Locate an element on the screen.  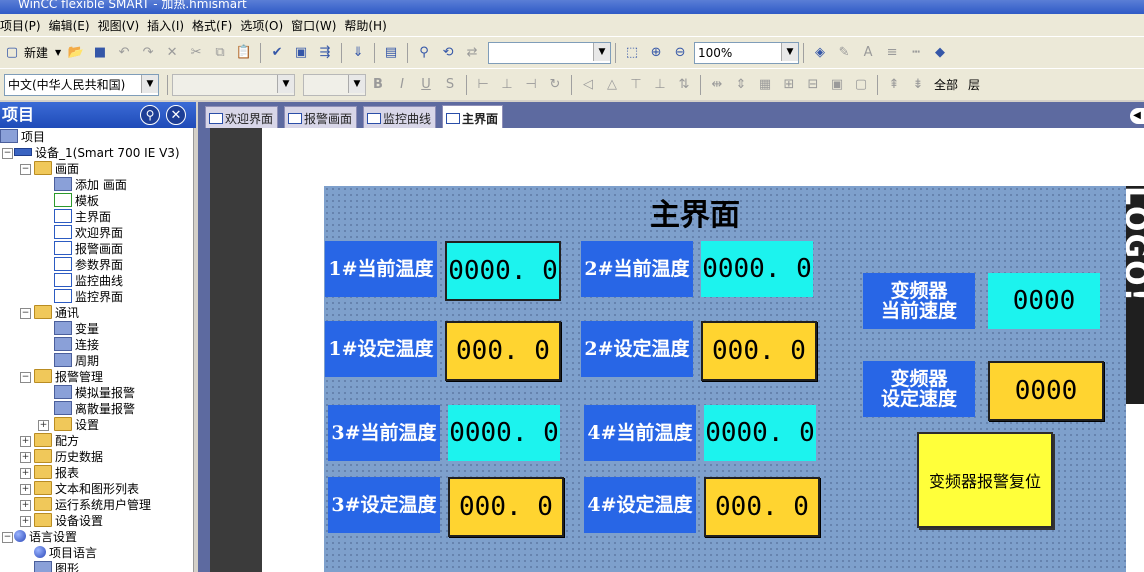
tree-item-add-screen: 添加 画面 is located at coordinates (90, 184).